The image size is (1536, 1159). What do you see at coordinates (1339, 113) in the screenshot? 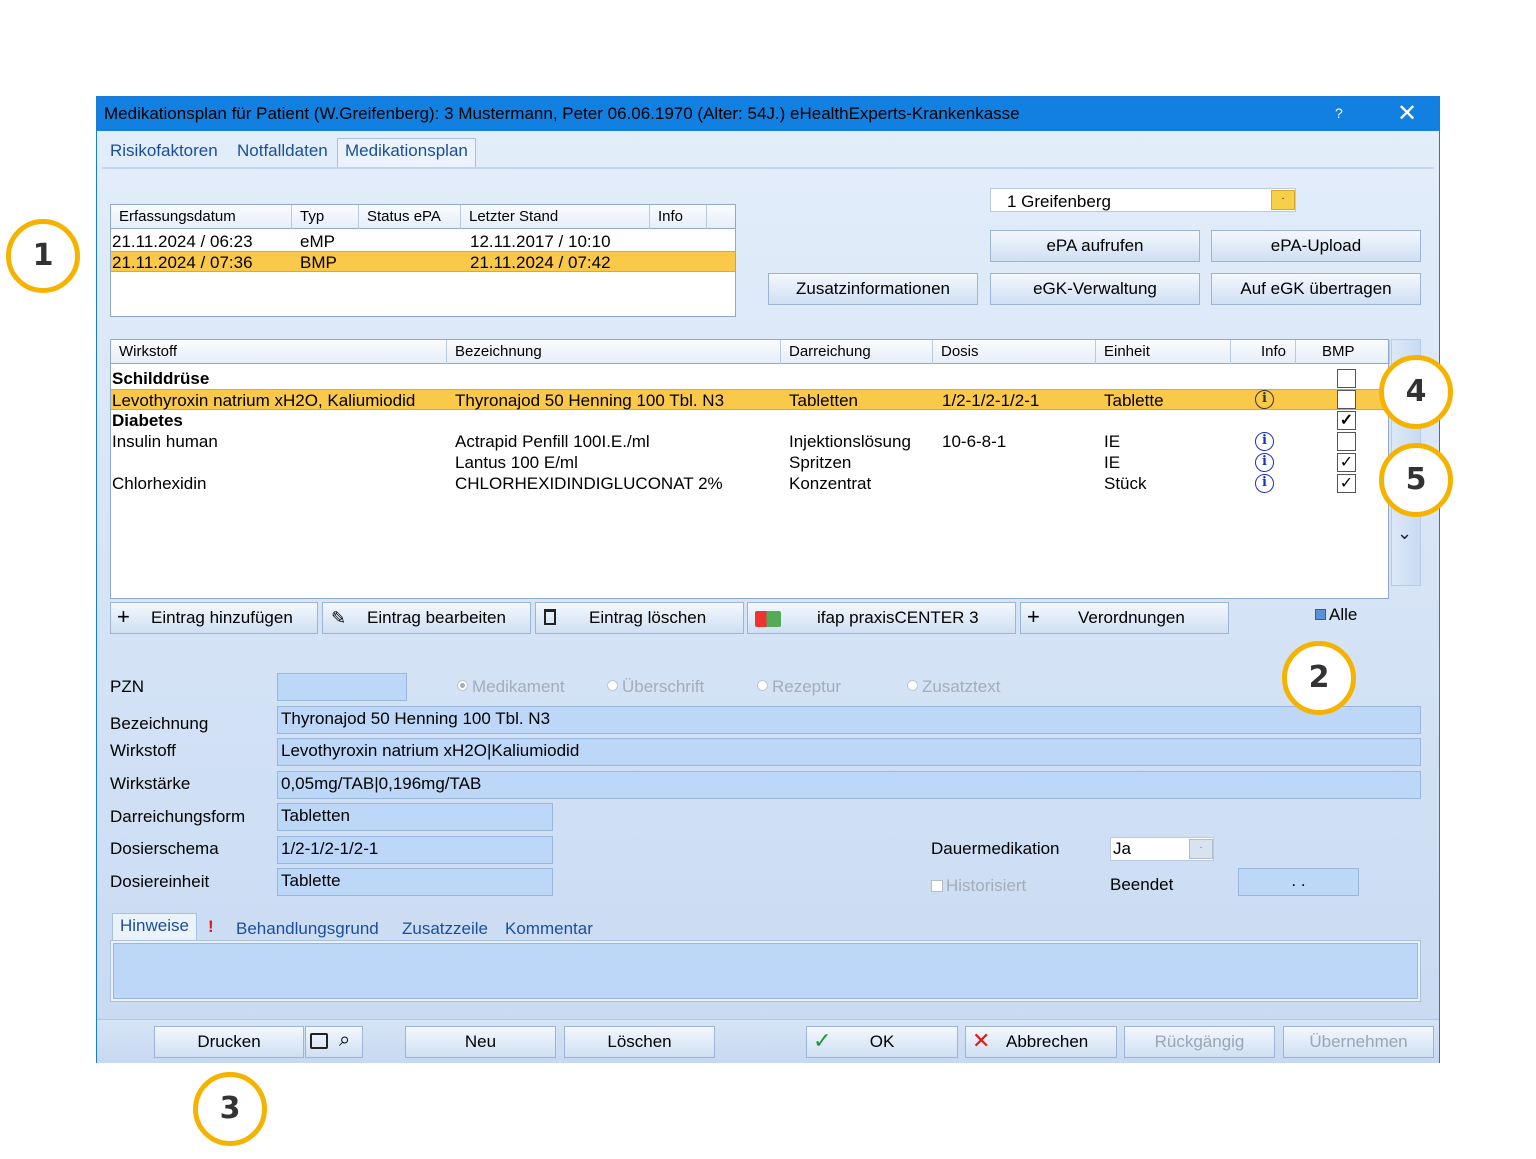
I see `help-button: ?` at bounding box center [1339, 113].